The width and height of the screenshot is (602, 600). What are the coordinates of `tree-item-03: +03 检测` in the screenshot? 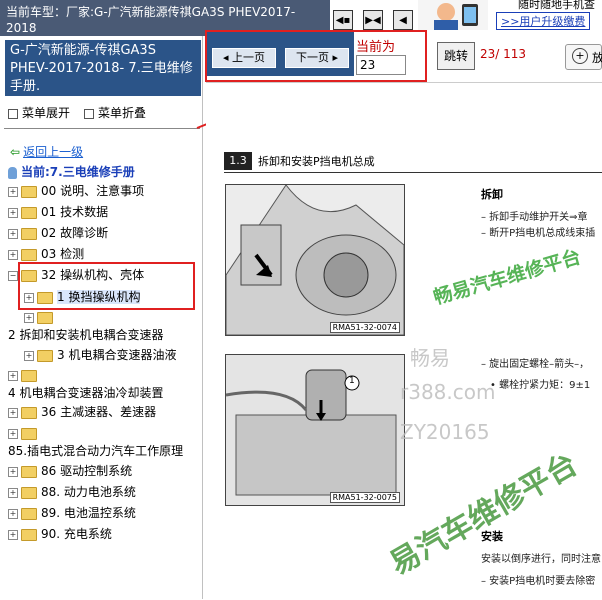 It's located at (46, 254).